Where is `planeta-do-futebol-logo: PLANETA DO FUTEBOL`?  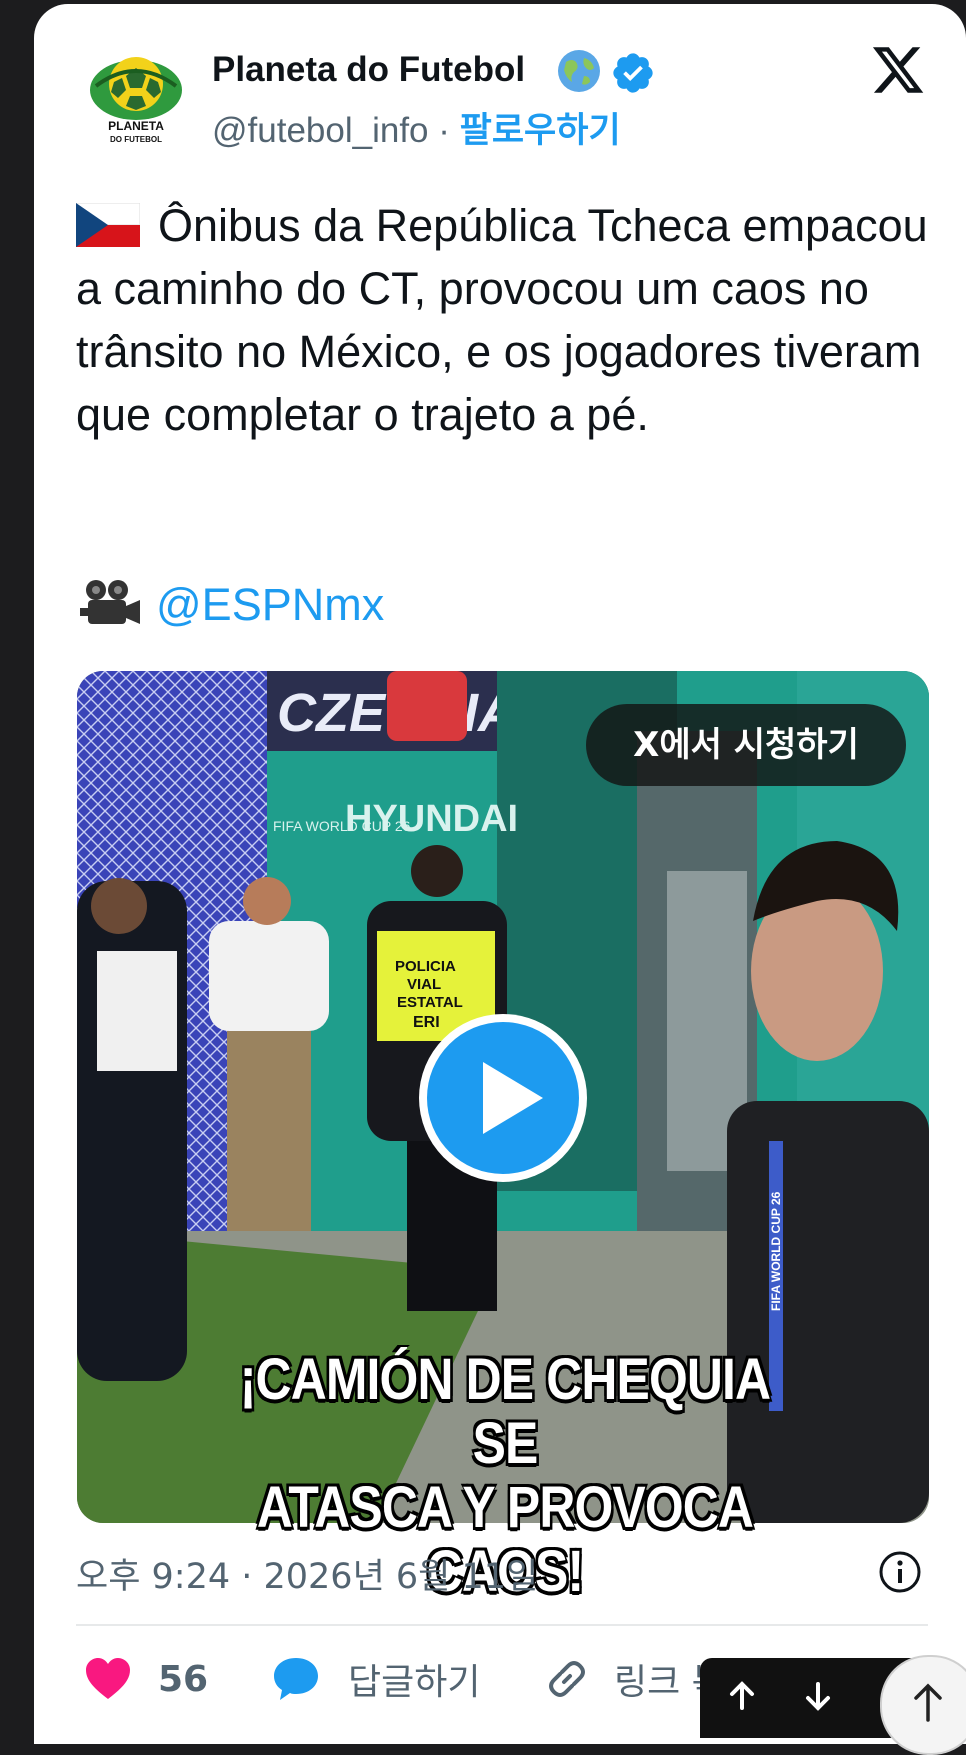
planeta-do-futebol-logo: PLANETA DO FUTEBOL is located at coordinates (136, 96).